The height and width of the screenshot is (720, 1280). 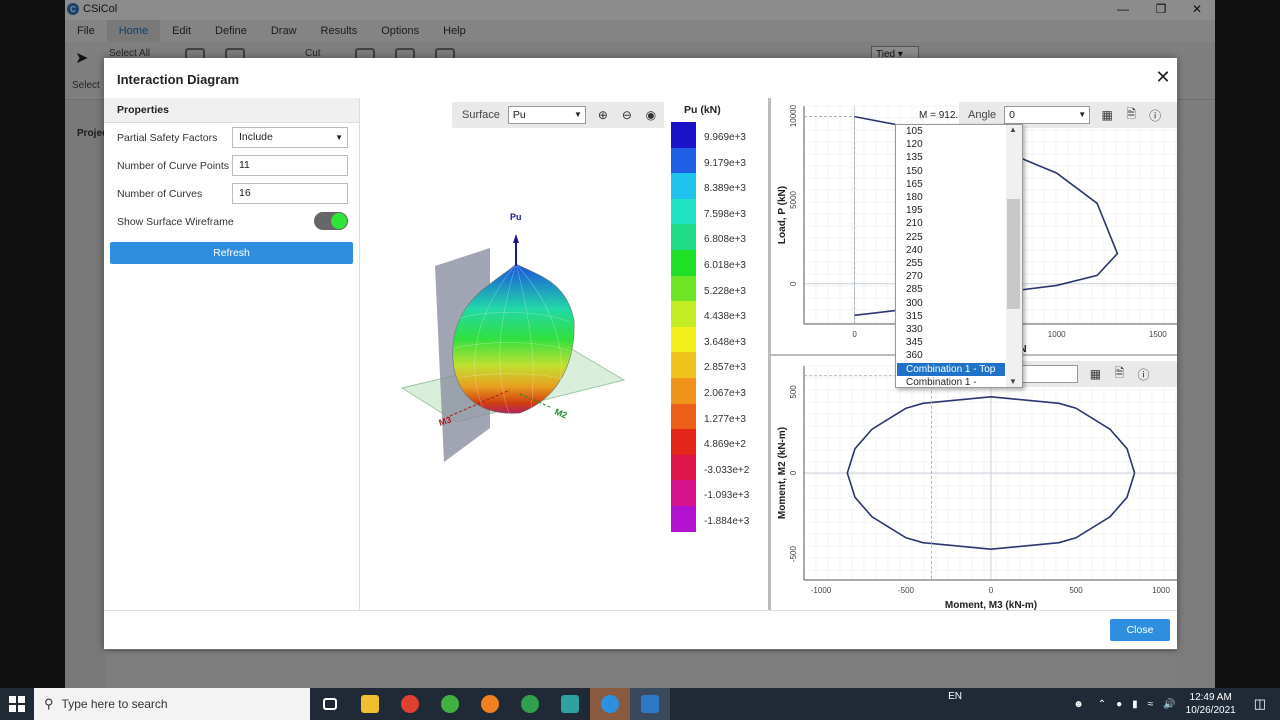 I want to click on psf-label: Partial Safety Factors, so click(x=167, y=138).